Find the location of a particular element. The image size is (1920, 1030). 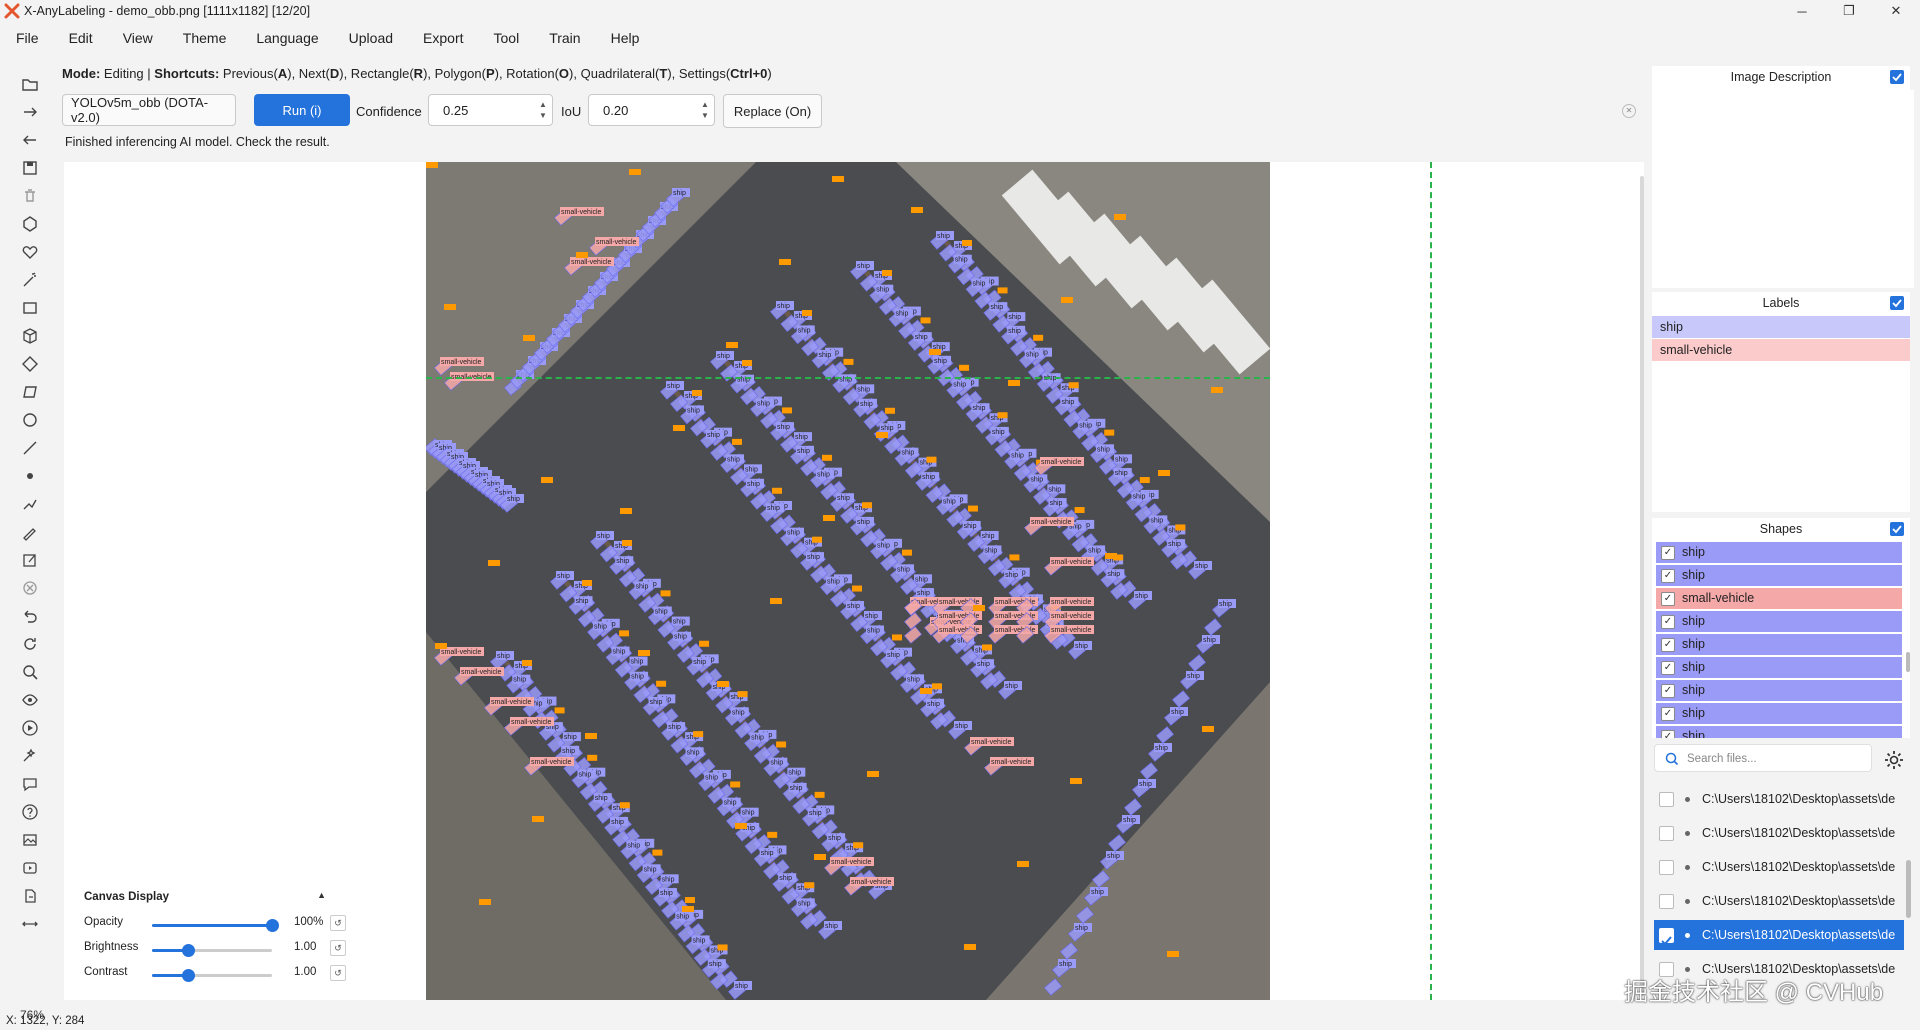

cancel-icon is located at coordinates (30, 588).